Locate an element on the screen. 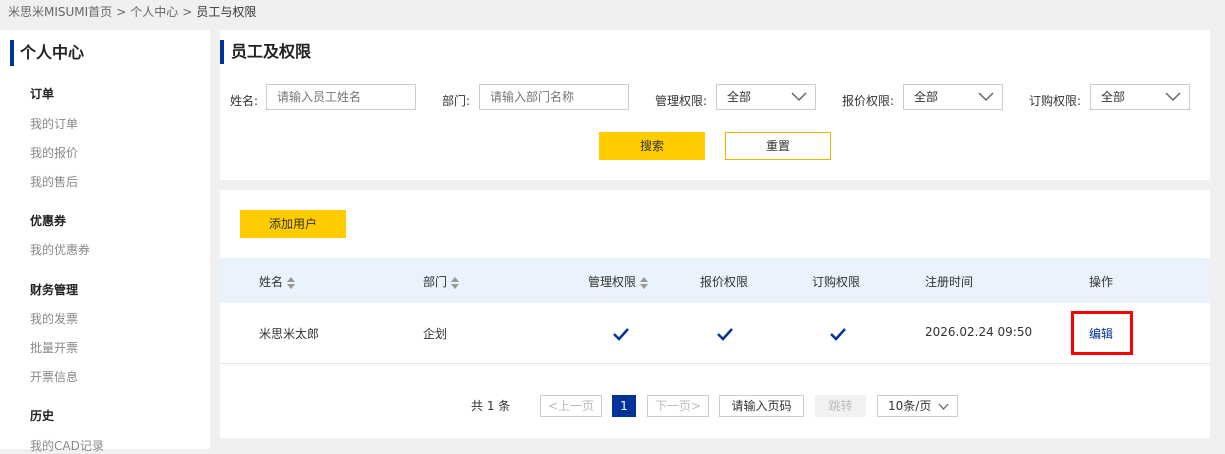 Image resolution: width=1225 pixels, height=454 pixels. jump-button: 跳转 is located at coordinates (840, 406).